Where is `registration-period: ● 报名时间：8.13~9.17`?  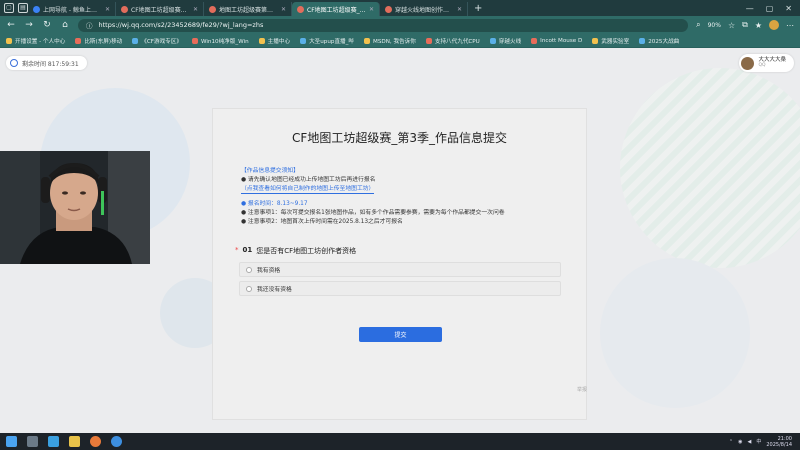
registration-period: ● 报名时间：8.13~9.17 is located at coordinates (274, 204).